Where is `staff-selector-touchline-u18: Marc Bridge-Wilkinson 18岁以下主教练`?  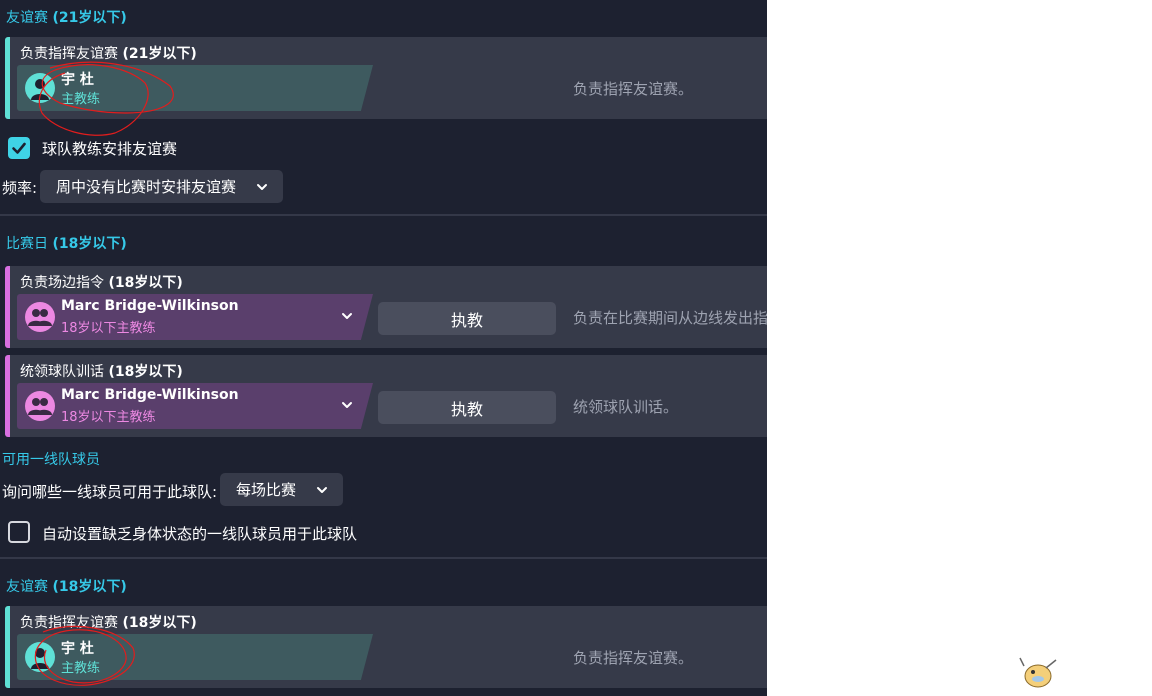 staff-selector-touchline-u18: Marc Bridge-Wilkinson 18岁以下主教练 is located at coordinates (195, 317).